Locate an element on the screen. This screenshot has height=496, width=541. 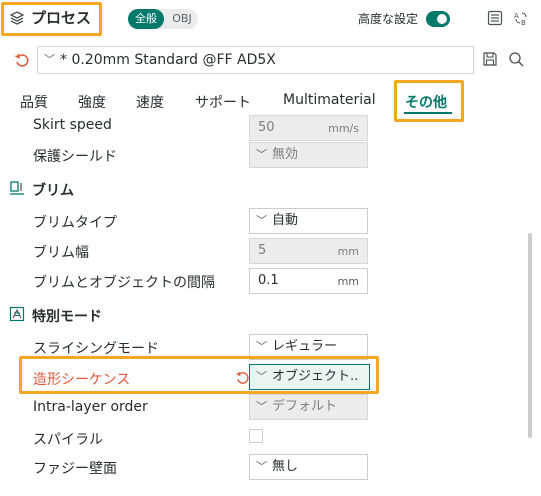
shield-value: 無効 is located at coordinates (285, 154).